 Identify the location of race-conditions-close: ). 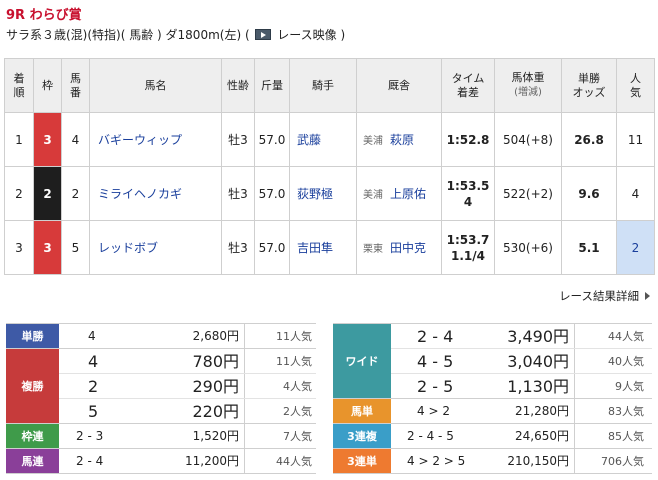
(343, 35).